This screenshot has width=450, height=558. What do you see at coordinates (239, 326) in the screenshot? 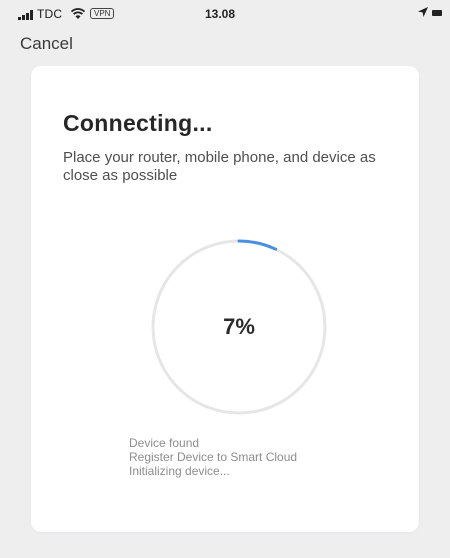
I see `progress-percent: 7%` at bounding box center [239, 326].